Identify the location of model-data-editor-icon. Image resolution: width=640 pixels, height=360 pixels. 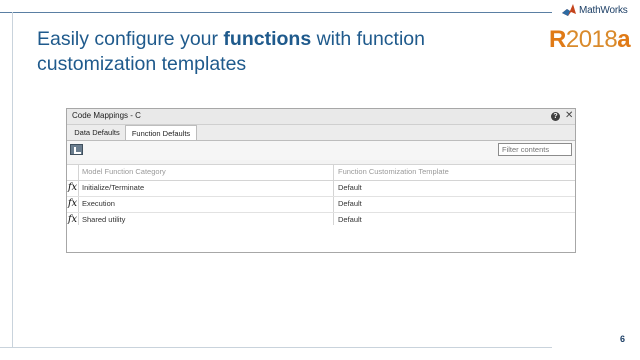
(76, 149).